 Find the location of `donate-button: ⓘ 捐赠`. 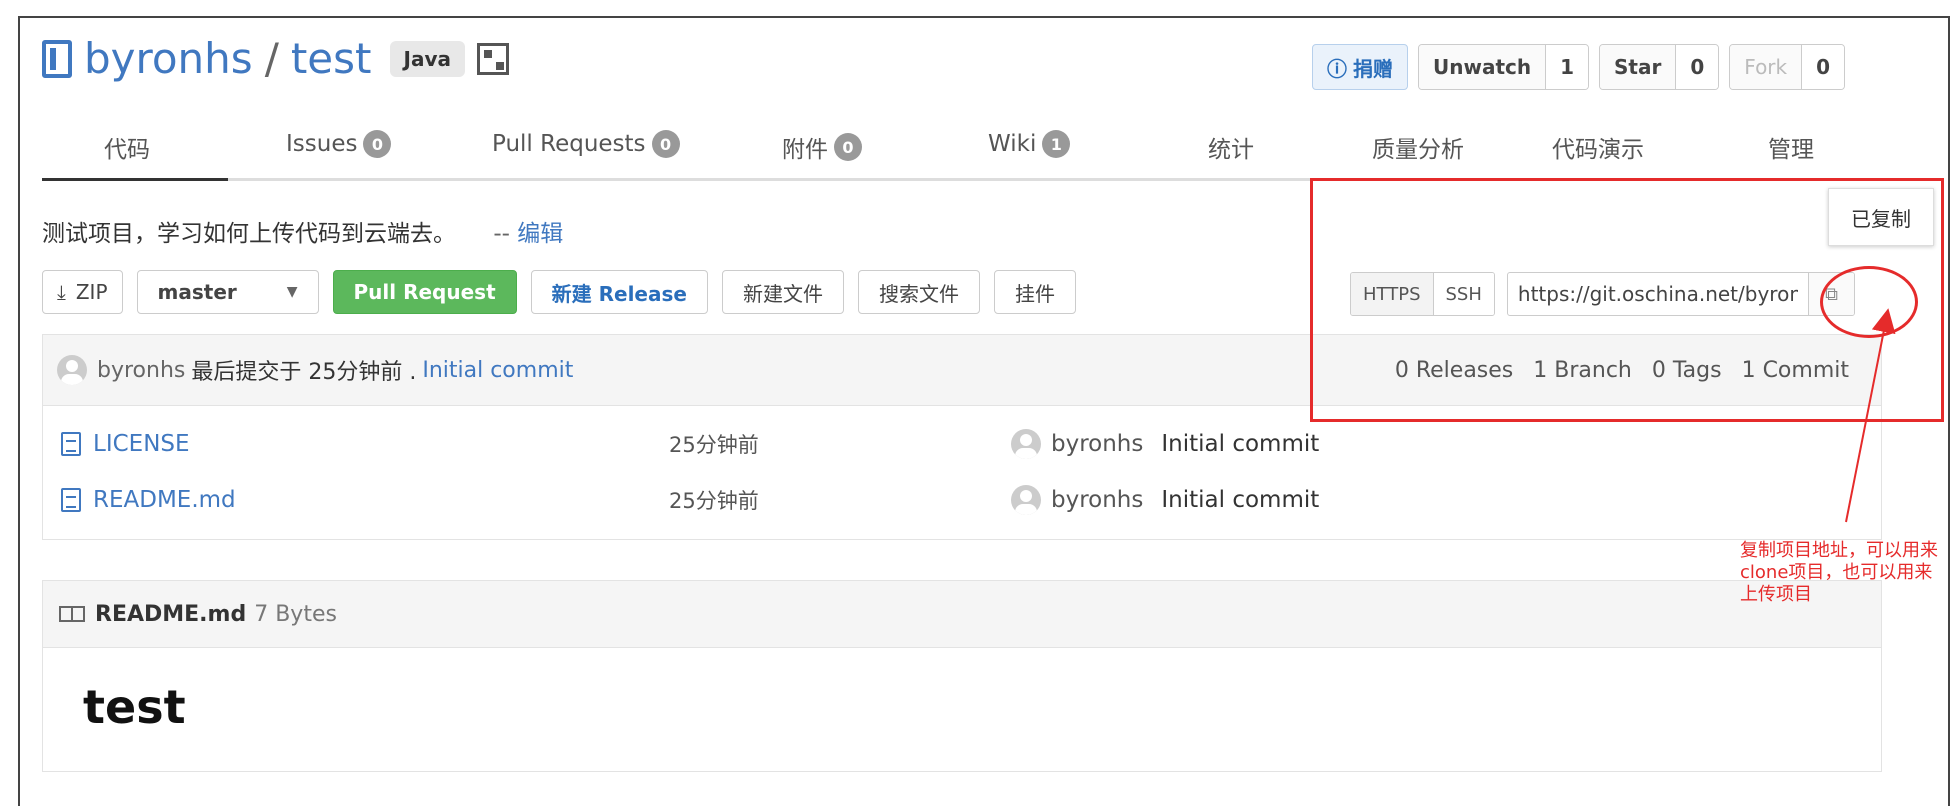

donate-button: ⓘ 捐赠 is located at coordinates (1360, 67).